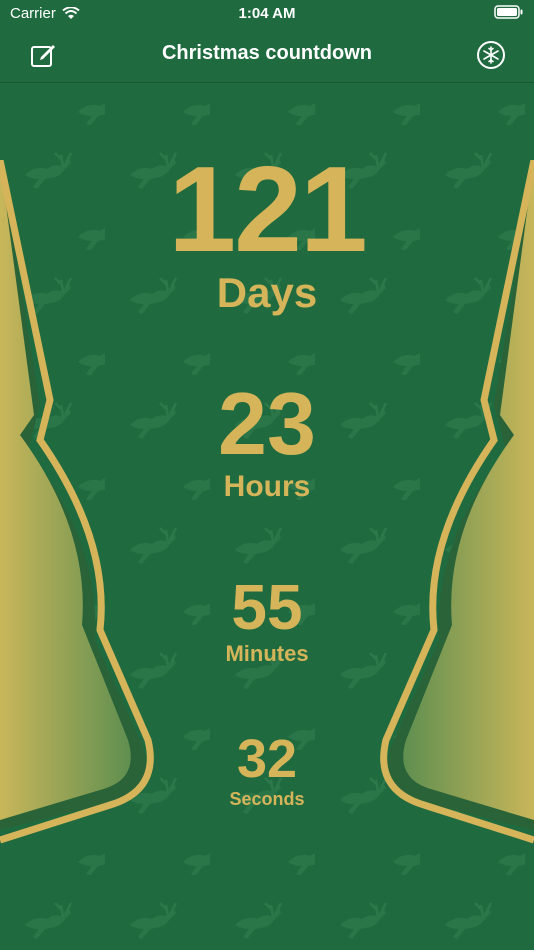 Image resolution: width=534 pixels, height=950 pixels. I want to click on seconds-block: 32 Seconds, so click(267, 770).